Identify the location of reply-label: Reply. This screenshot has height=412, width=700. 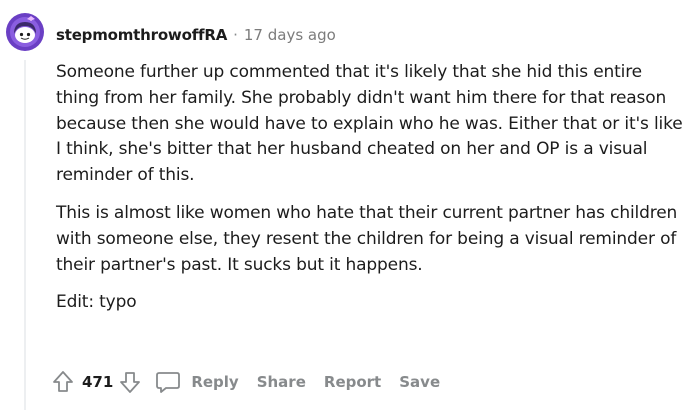
(215, 382).